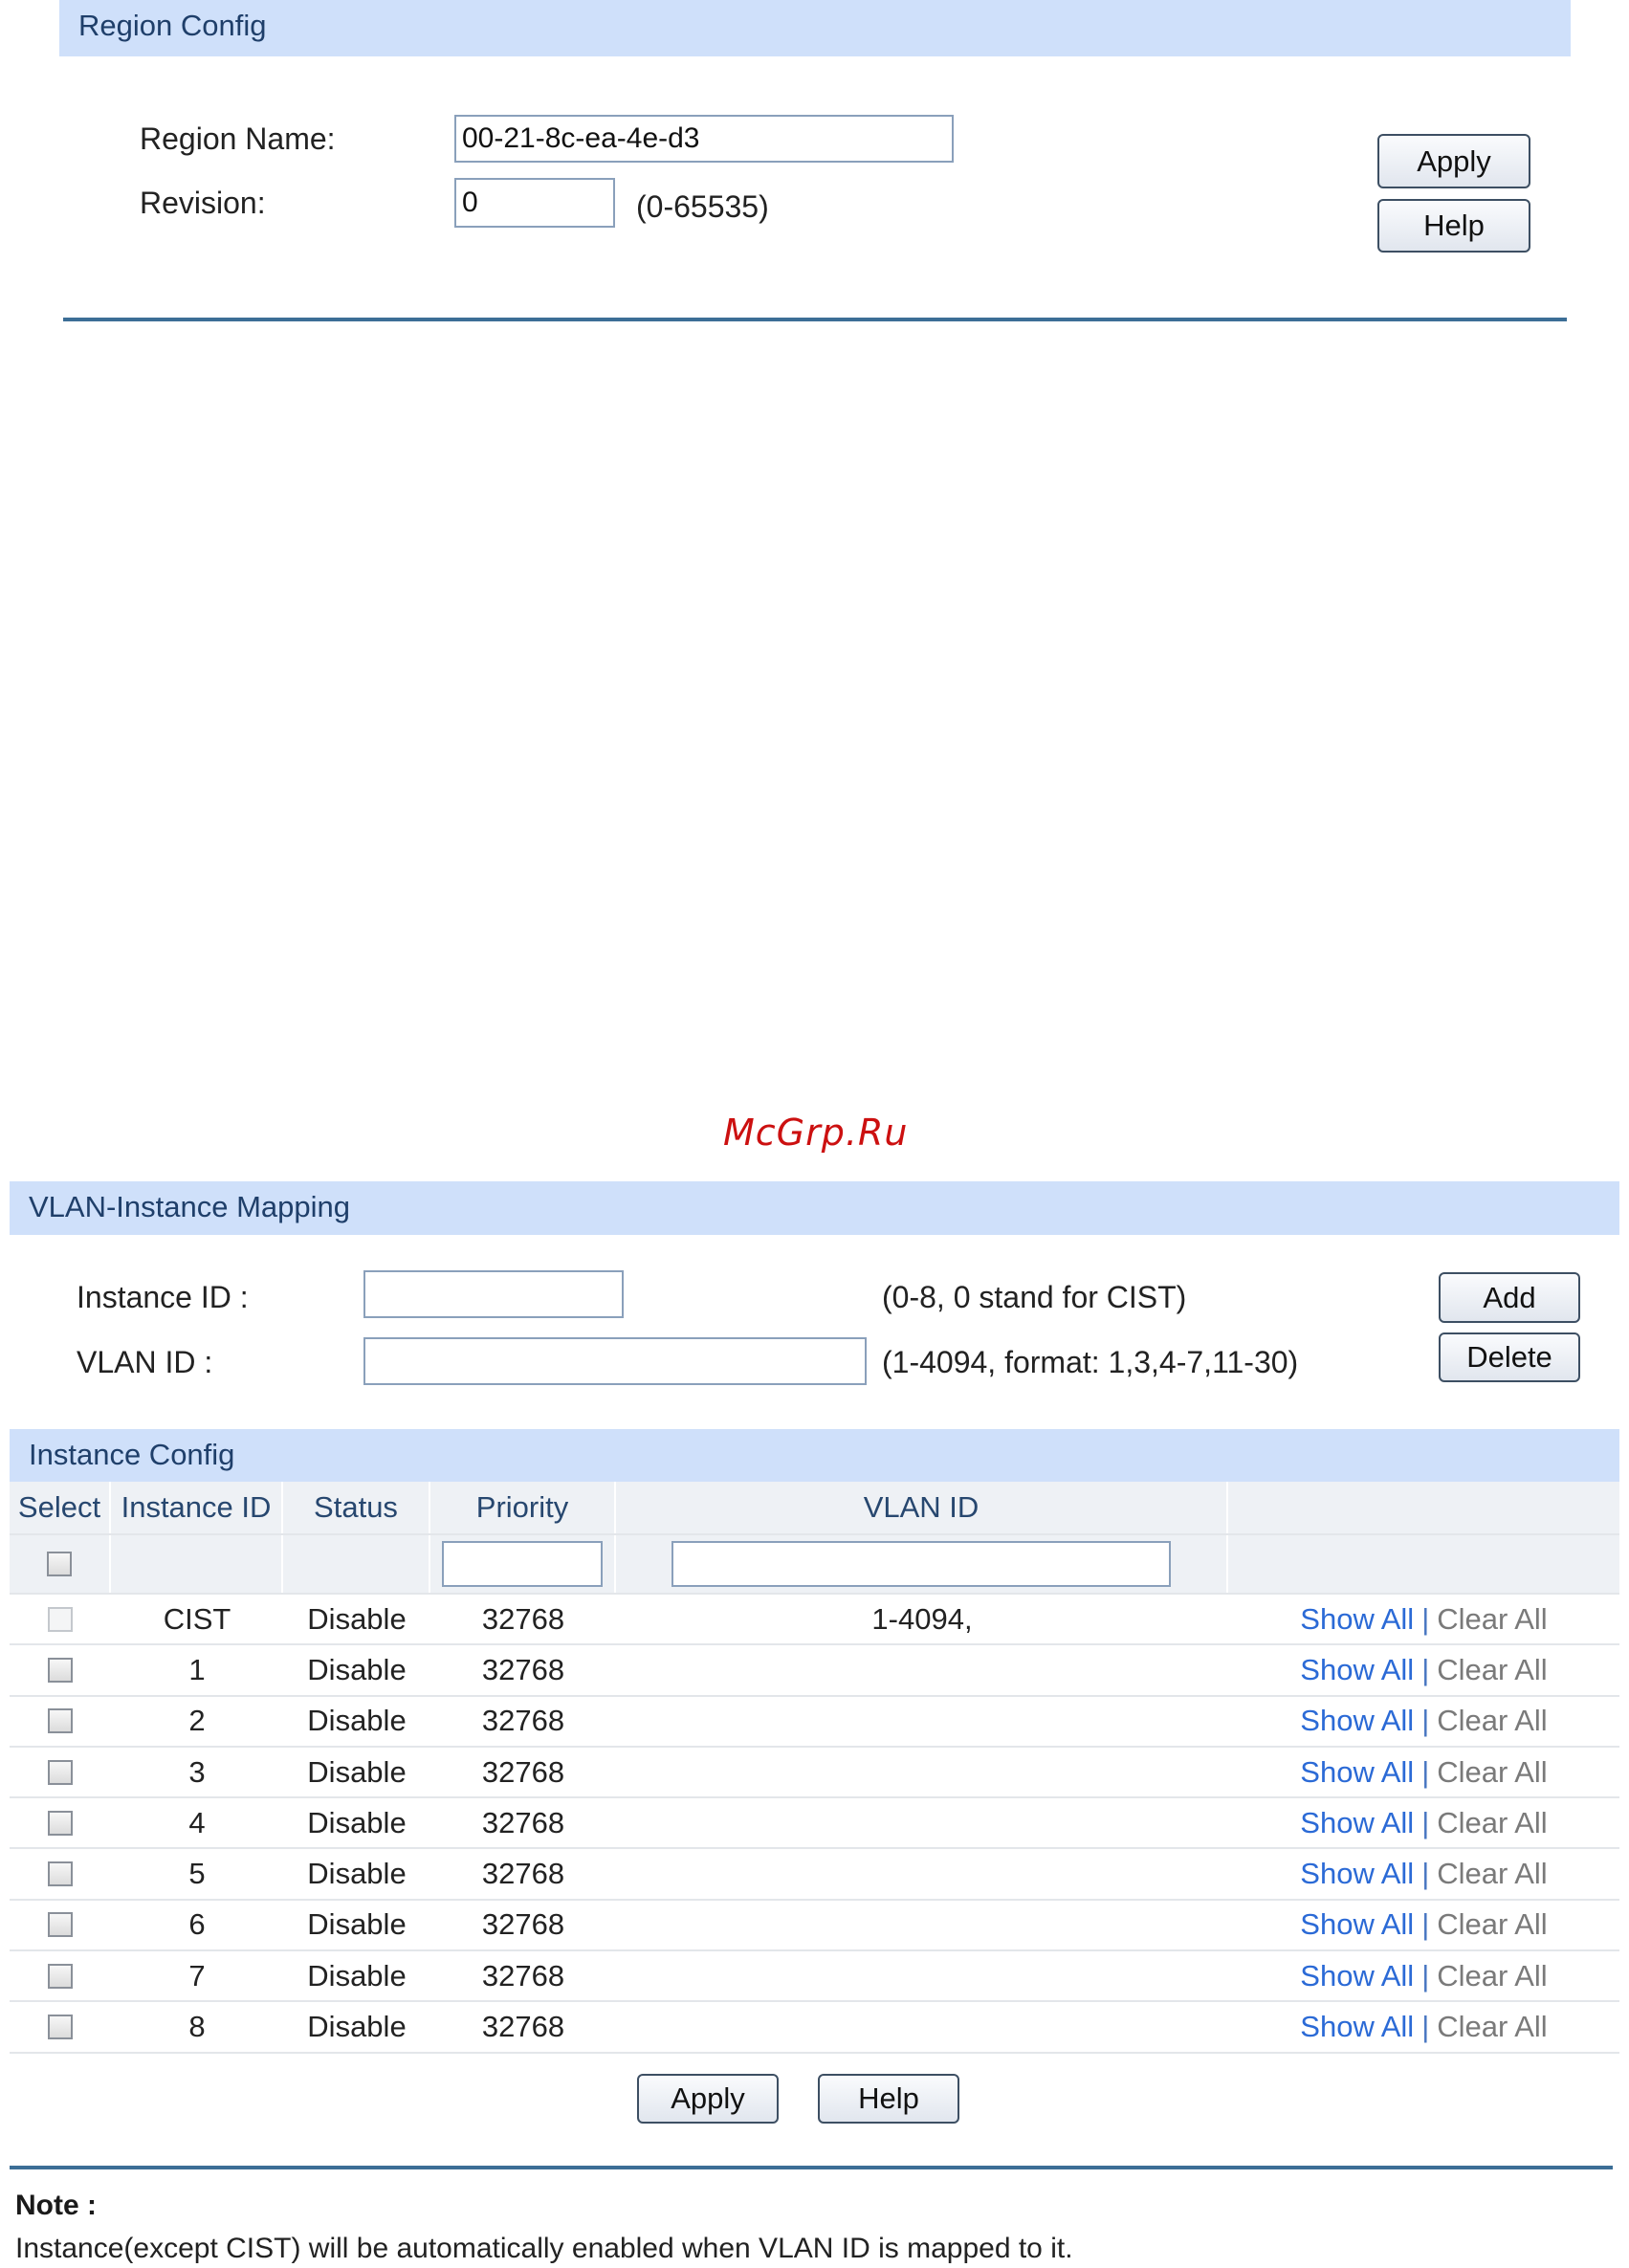 This screenshot has width=1629, height=2268. I want to click on table-row: 7 Disable 32768 Show All | Clear All, so click(815, 1977).